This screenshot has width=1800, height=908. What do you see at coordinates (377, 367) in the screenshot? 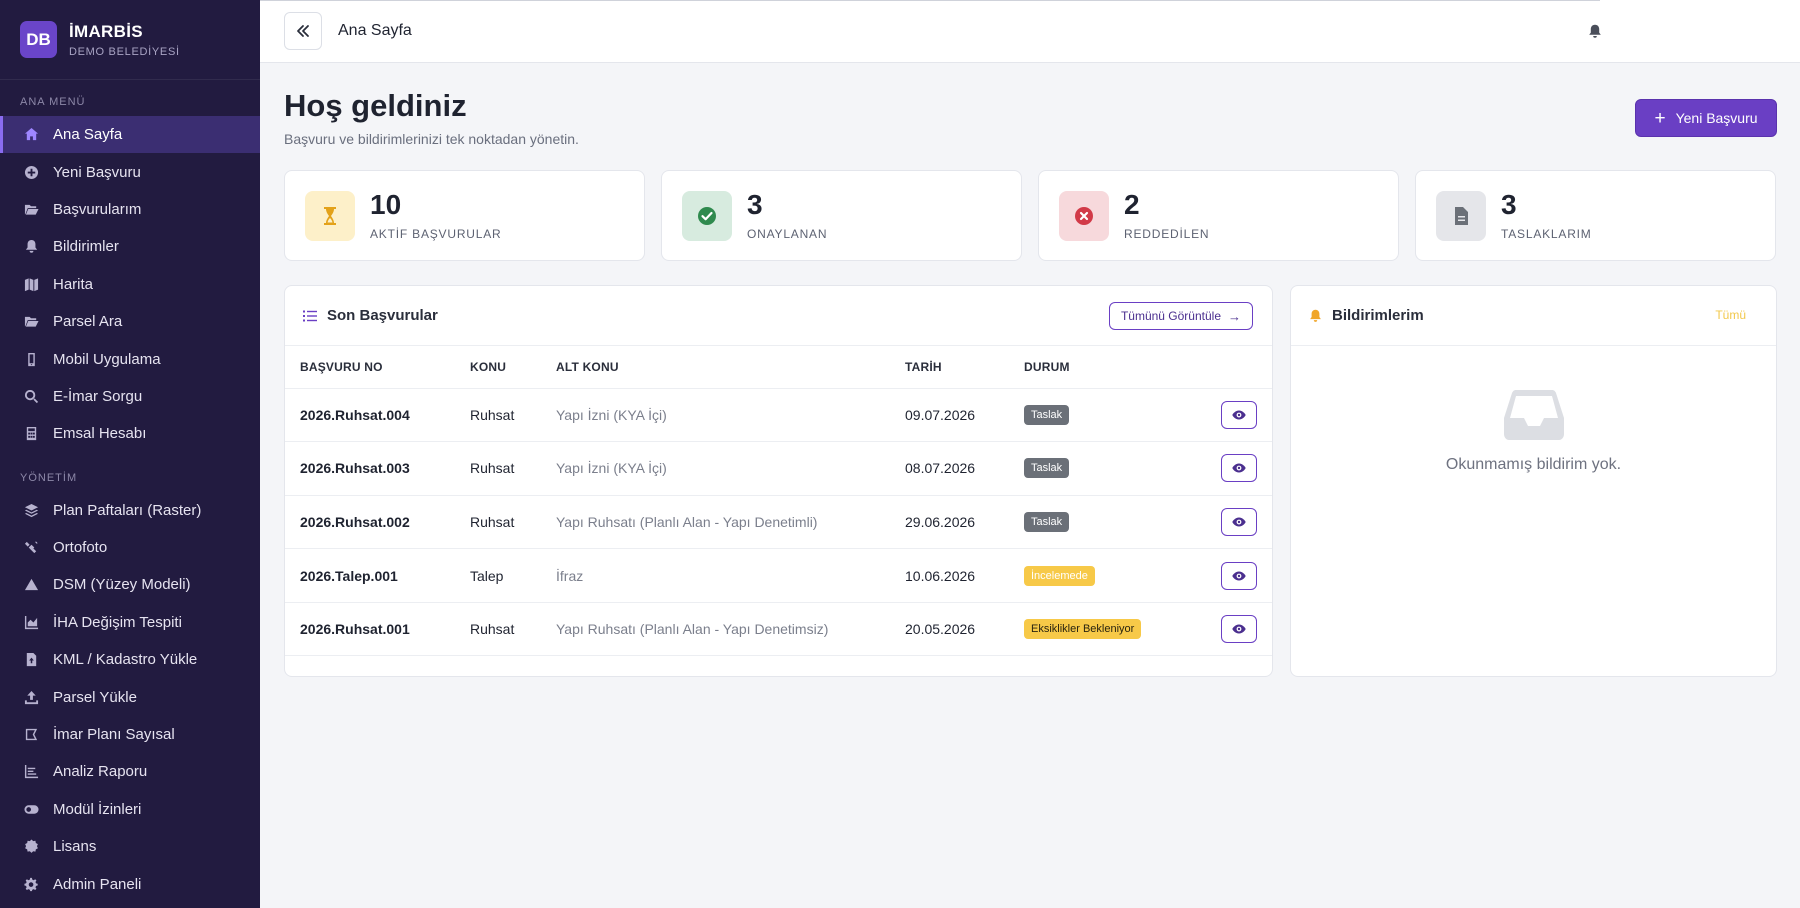
I see `column-header: BAŞVURU NO` at bounding box center [377, 367].